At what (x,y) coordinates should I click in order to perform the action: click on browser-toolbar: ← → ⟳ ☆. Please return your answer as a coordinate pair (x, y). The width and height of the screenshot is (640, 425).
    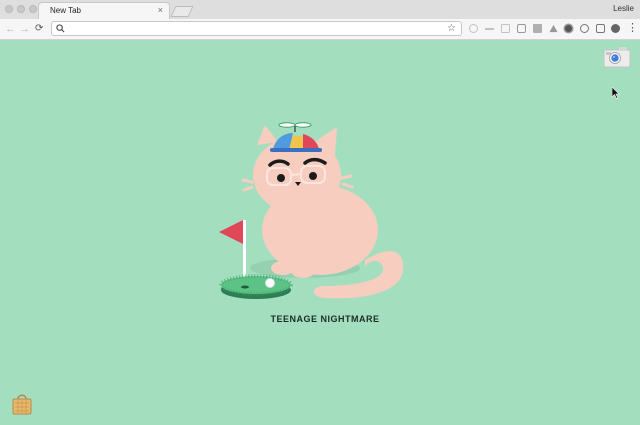
    Looking at the image, I should click on (320, 29).